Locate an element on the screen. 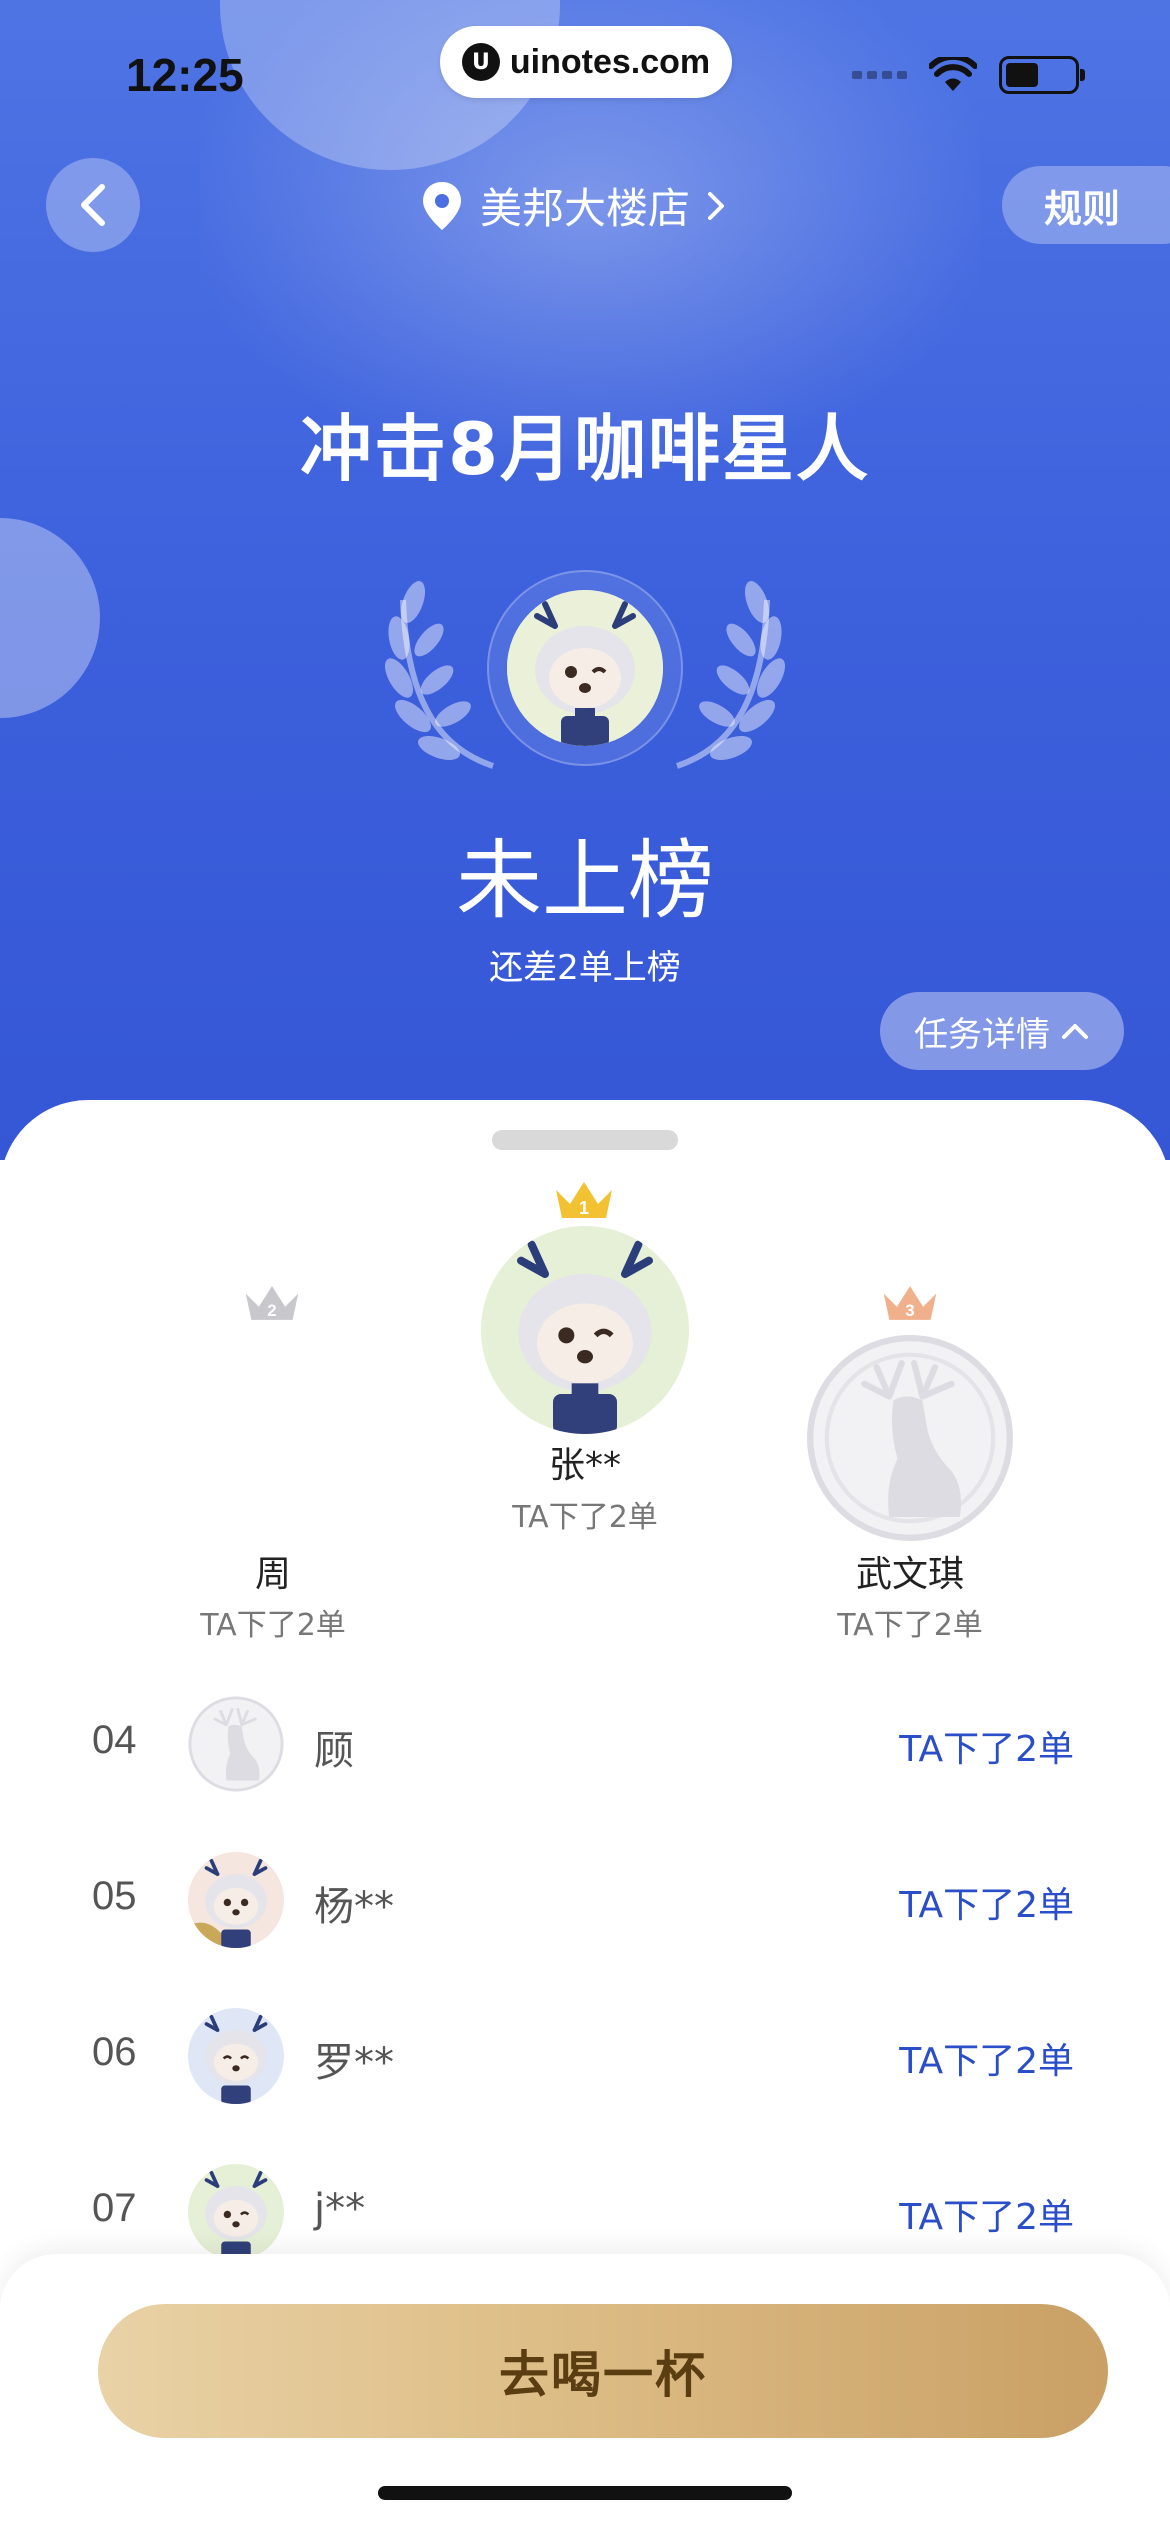 The image size is (1170, 2532). third-place-name: 武文琪 is located at coordinates (909, 1574).